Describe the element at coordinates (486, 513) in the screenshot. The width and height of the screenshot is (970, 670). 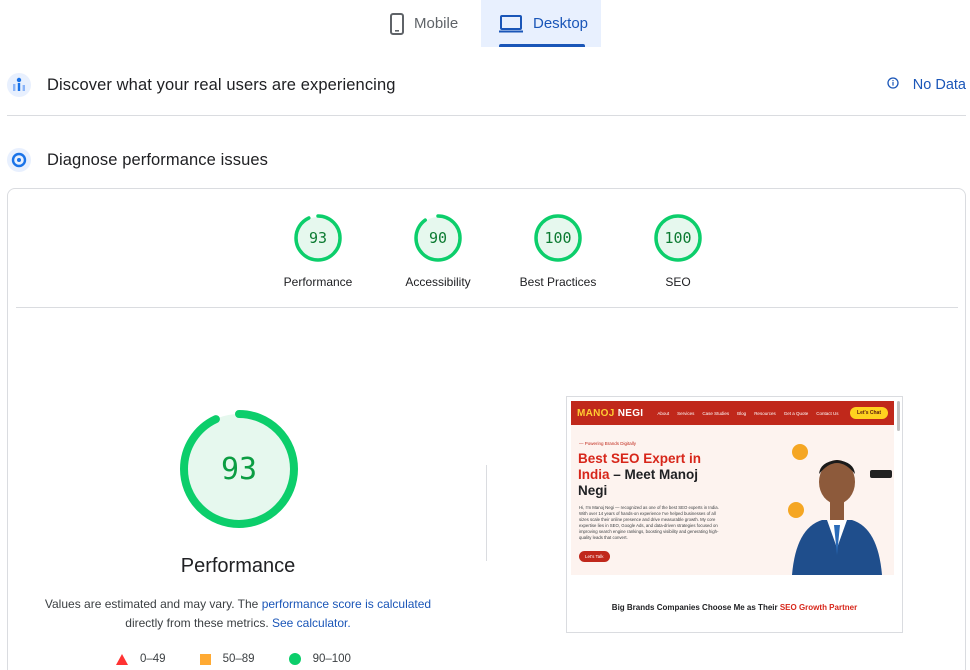
I see `vertical-divider` at that location.